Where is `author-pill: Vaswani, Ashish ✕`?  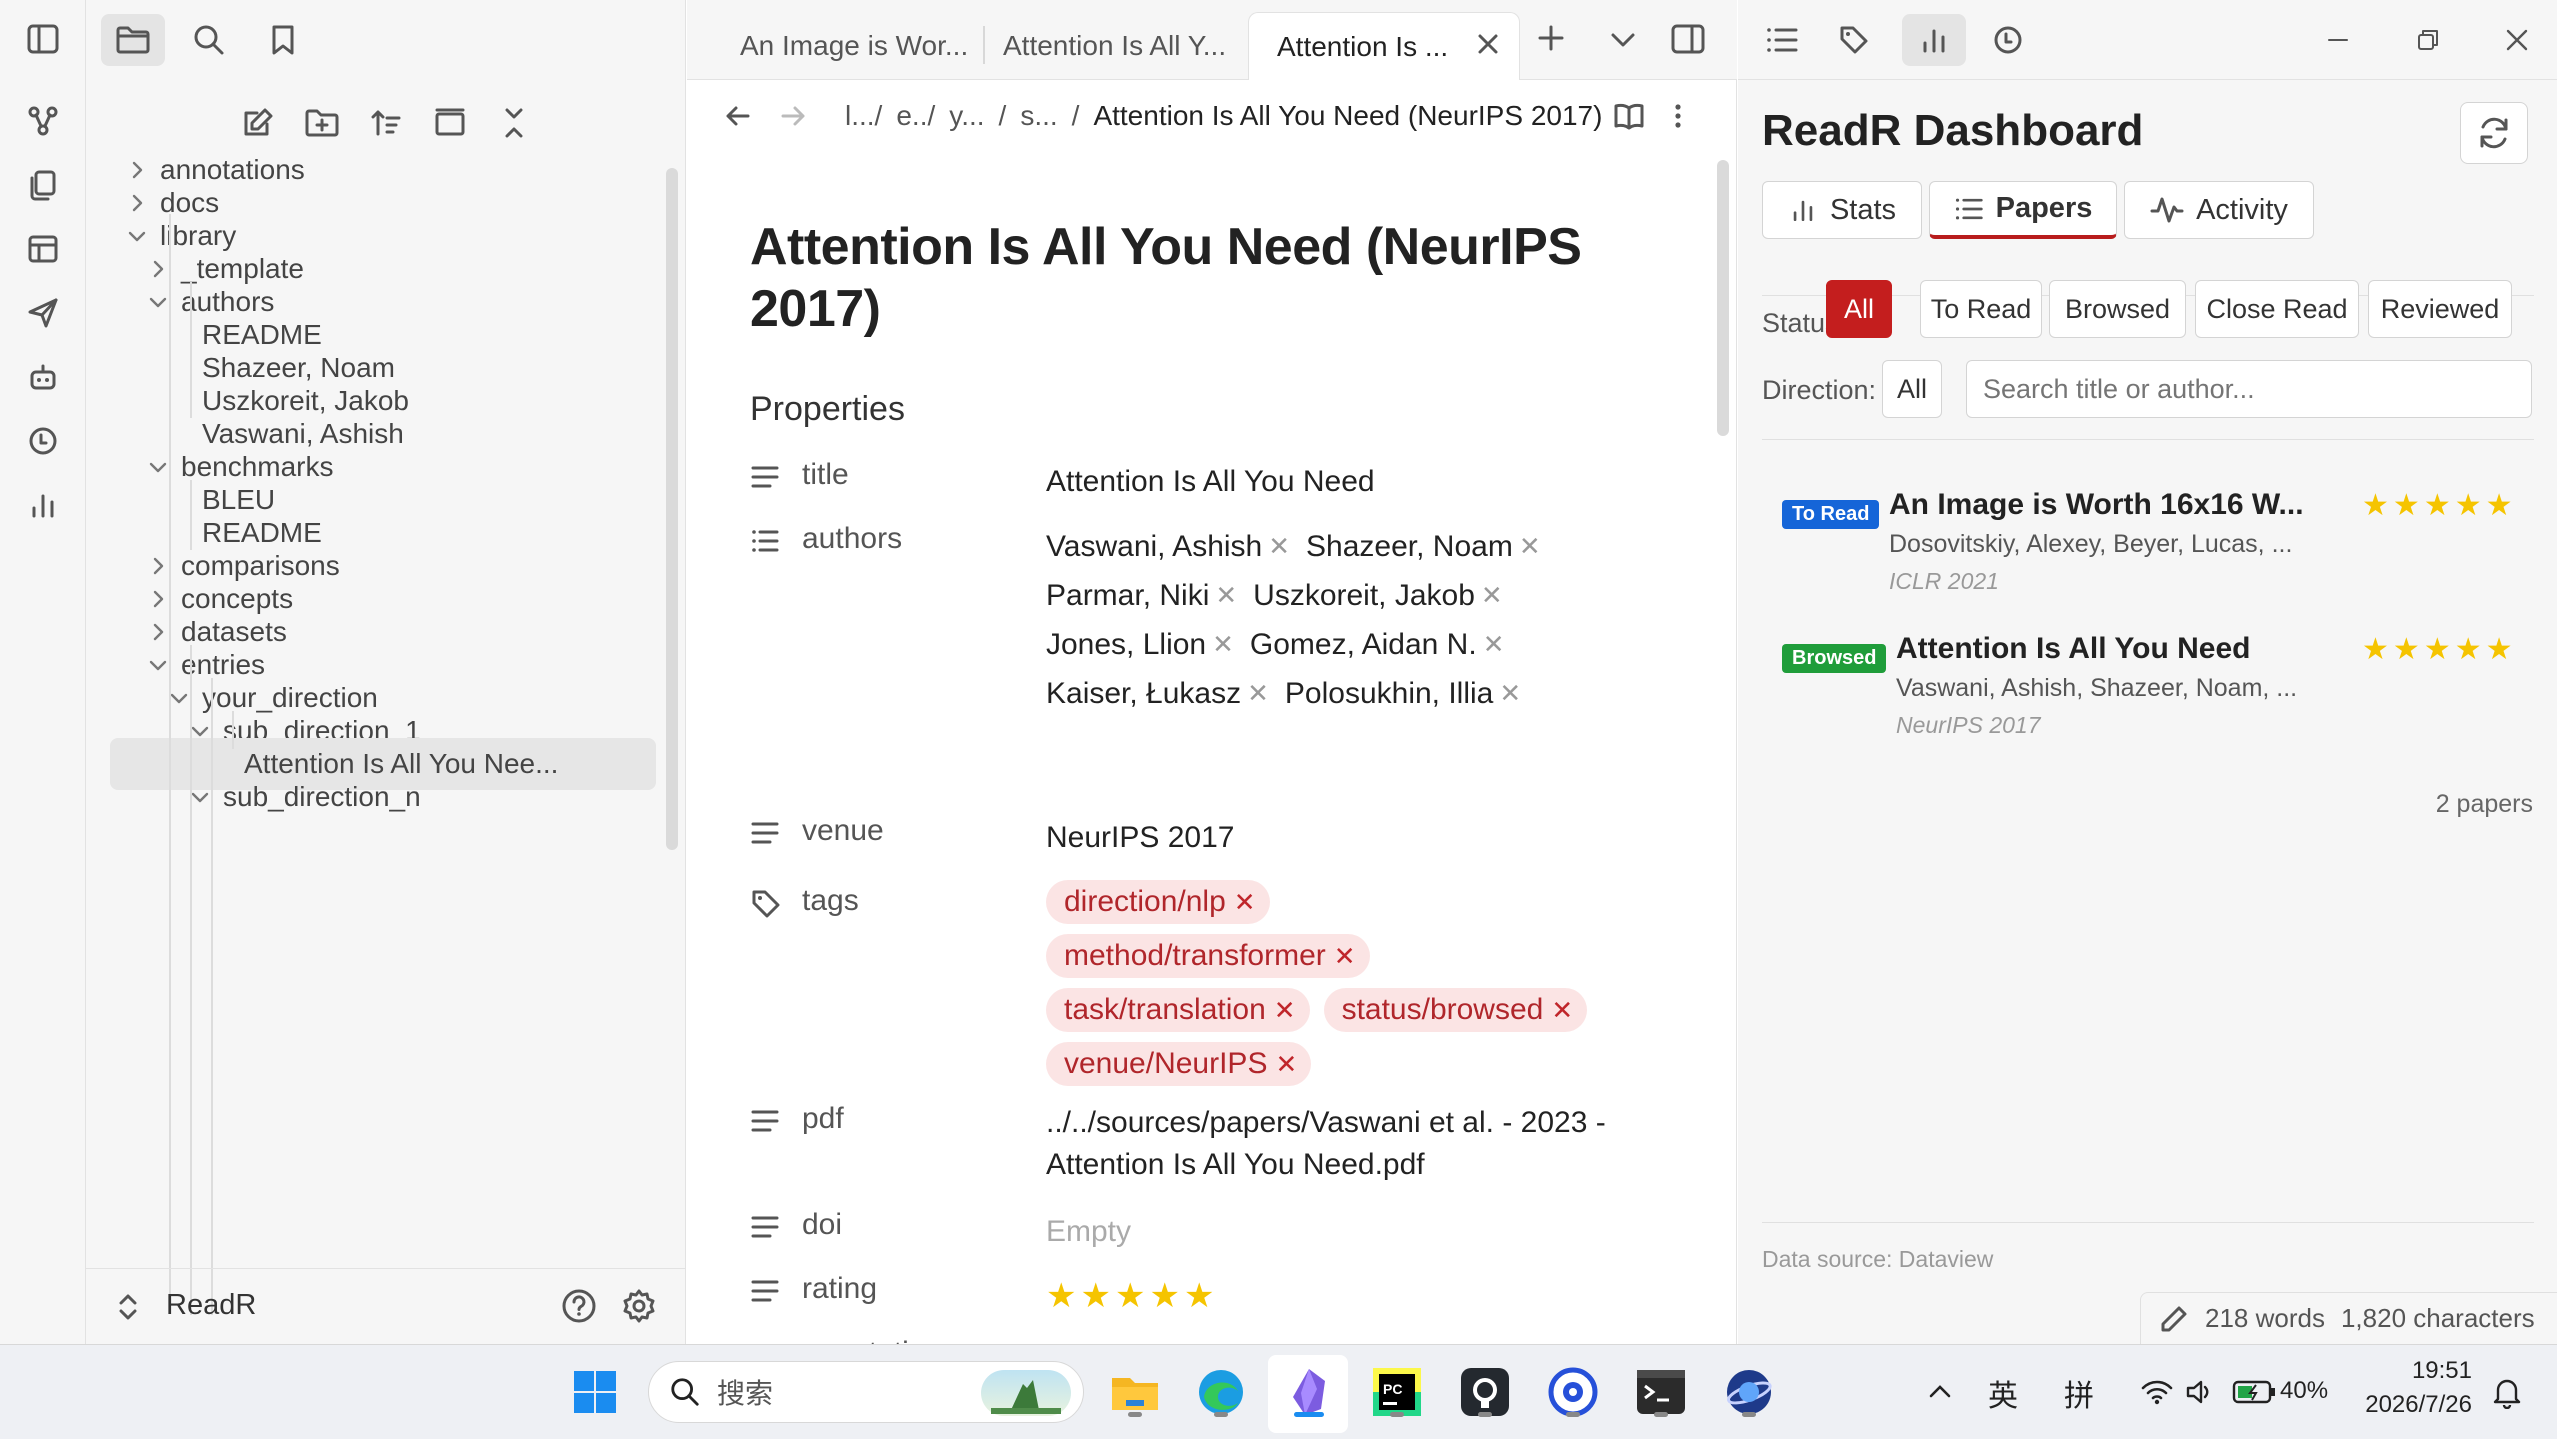
author-pill: Vaswani, Ashish ✕ is located at coordinates (1168, 546).